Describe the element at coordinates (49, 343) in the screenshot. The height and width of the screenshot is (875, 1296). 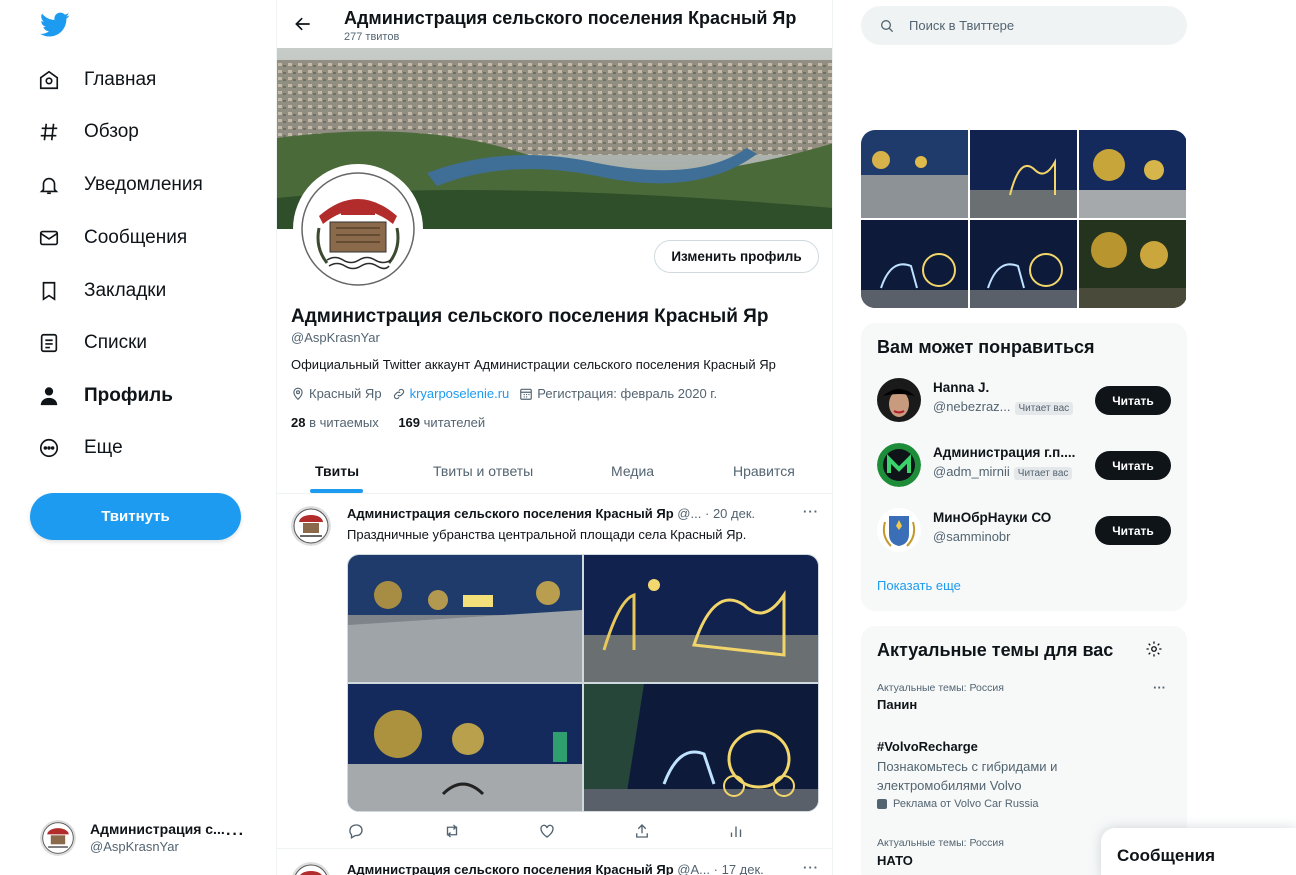
I see `list-icon` at that location.